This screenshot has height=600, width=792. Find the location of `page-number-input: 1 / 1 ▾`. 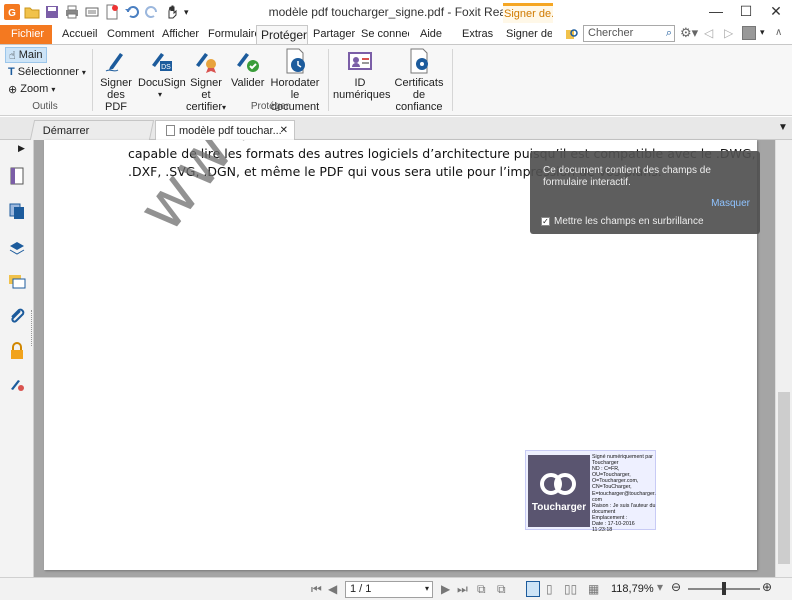

page-number-input: 1 / 1 ▾ is located at coordinates (389, 589).